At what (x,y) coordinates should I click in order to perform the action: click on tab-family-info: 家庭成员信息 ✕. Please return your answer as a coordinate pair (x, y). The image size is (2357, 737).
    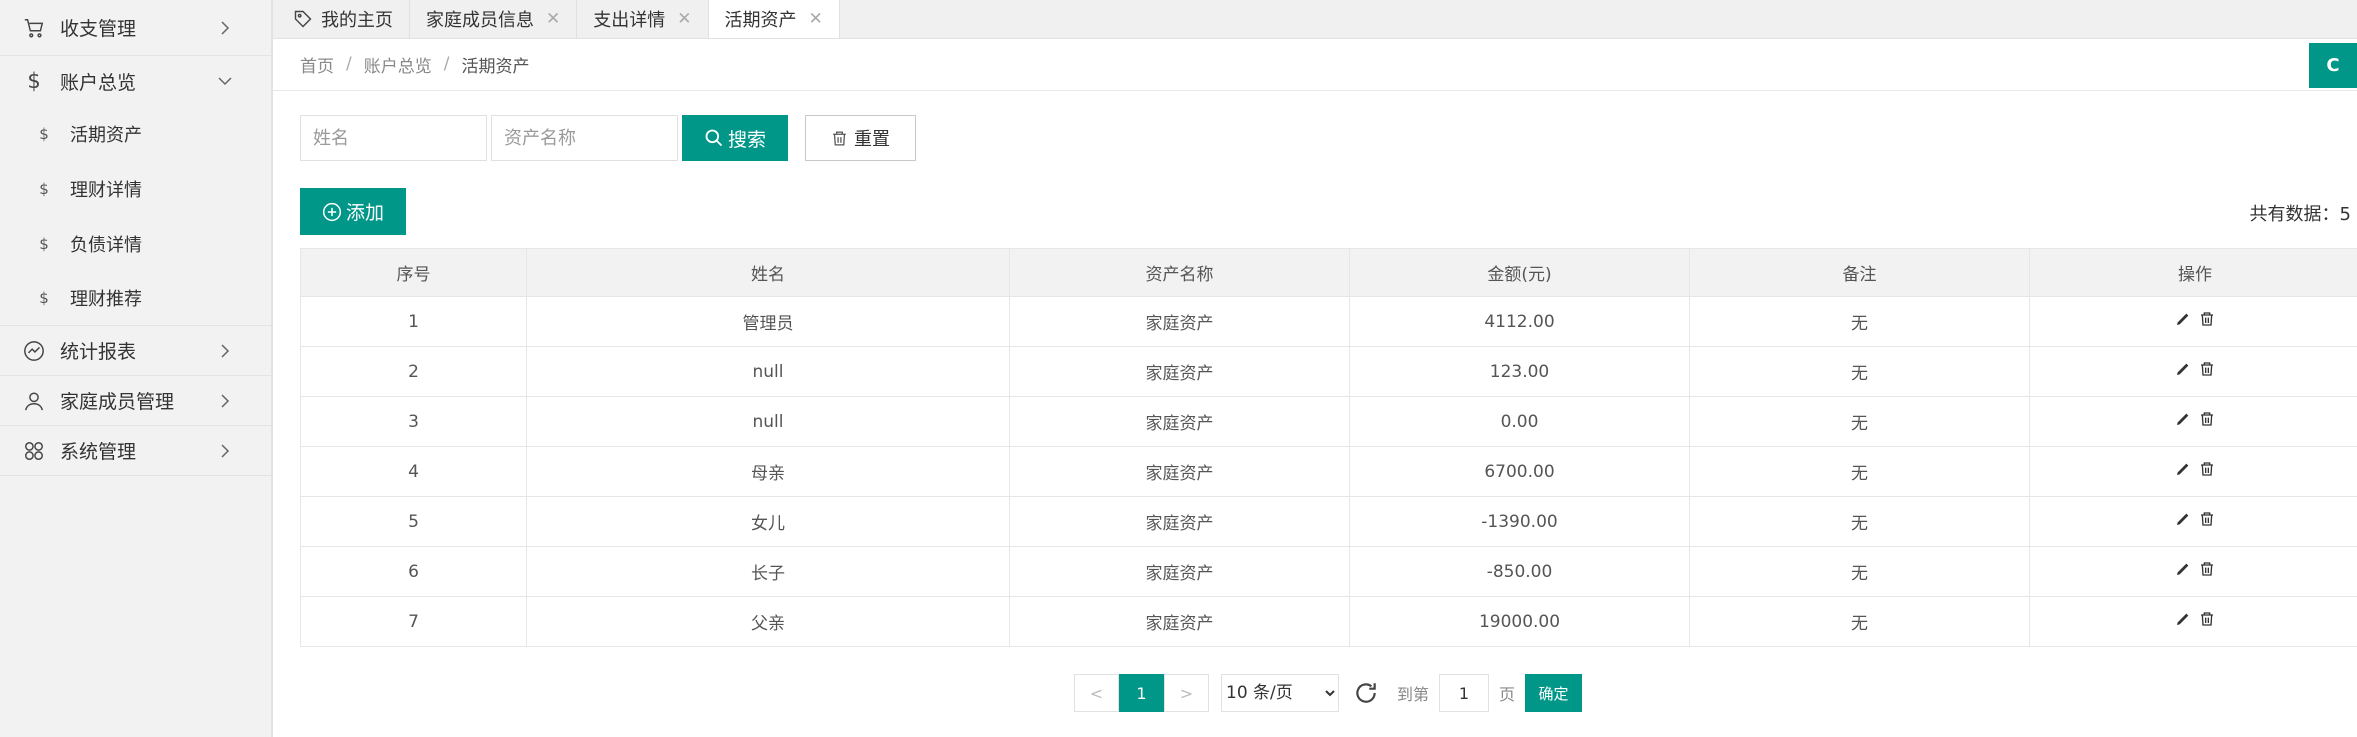
    Looking at the image, I should click on (494, 19).